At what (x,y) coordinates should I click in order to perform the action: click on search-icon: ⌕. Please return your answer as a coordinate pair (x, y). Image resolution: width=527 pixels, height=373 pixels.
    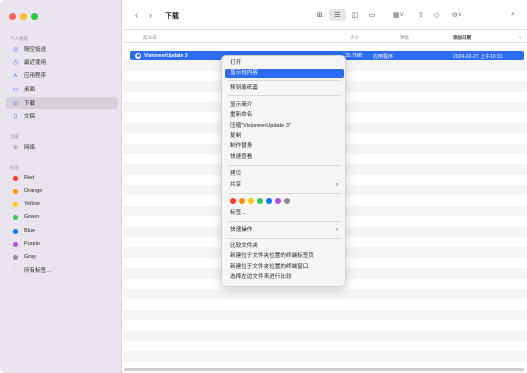
    Looking at the image, I should click on (513, 15).